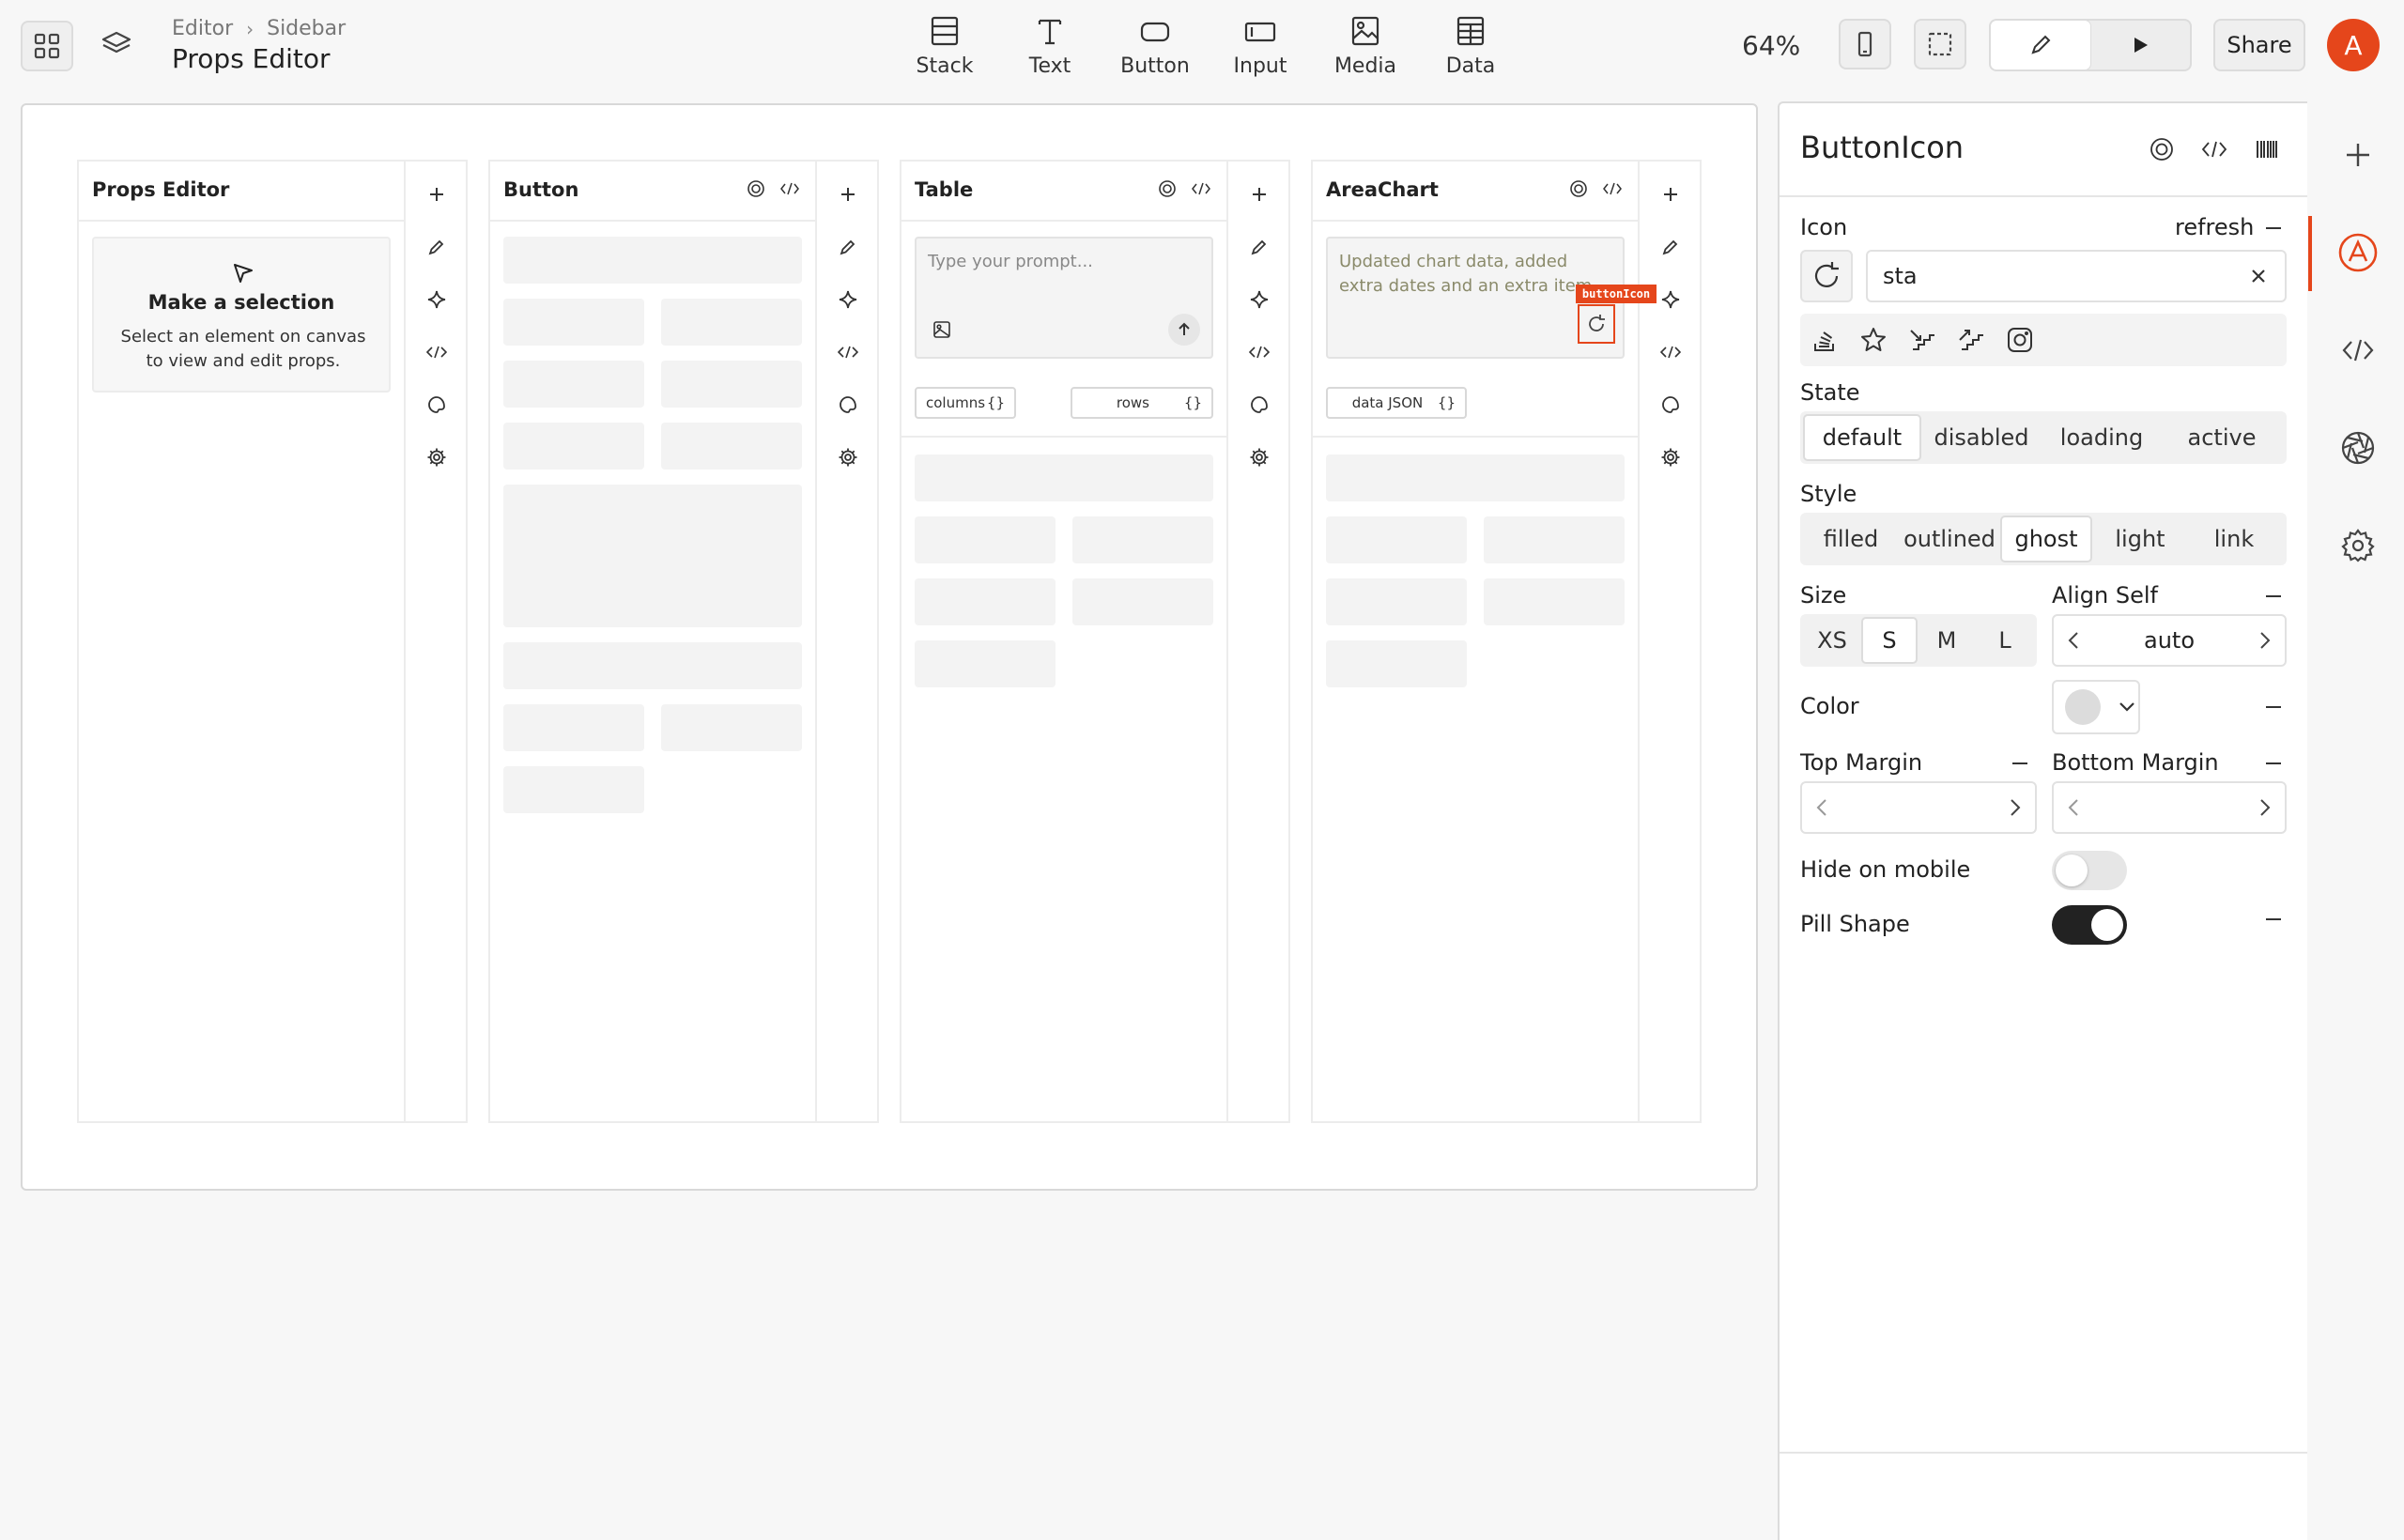 This screenshot has width=2404, height=1540. What do you see at coordinates (2273, 919) in the screenshot?
I see `reset-pill-shape-button` at bounding box center [2273, 919].